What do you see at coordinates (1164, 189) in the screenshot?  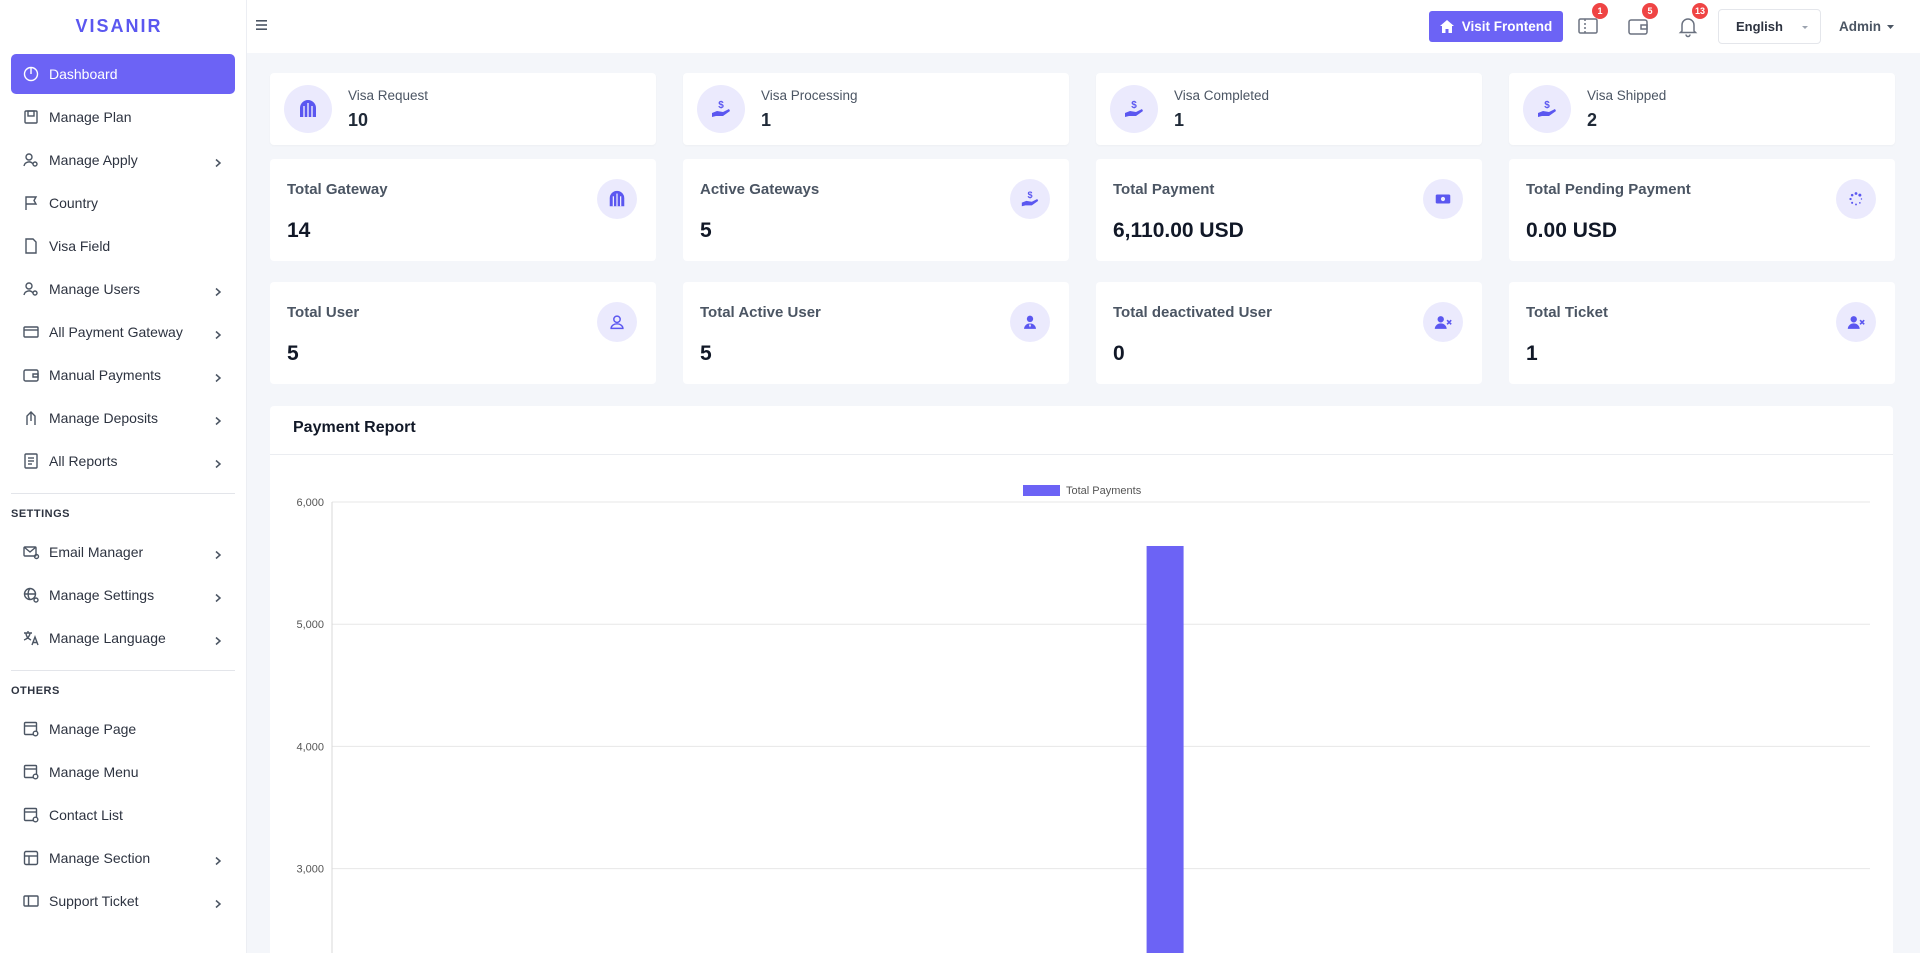 I see `stat-label: Total Payment` at bounding box center [1164, 189].